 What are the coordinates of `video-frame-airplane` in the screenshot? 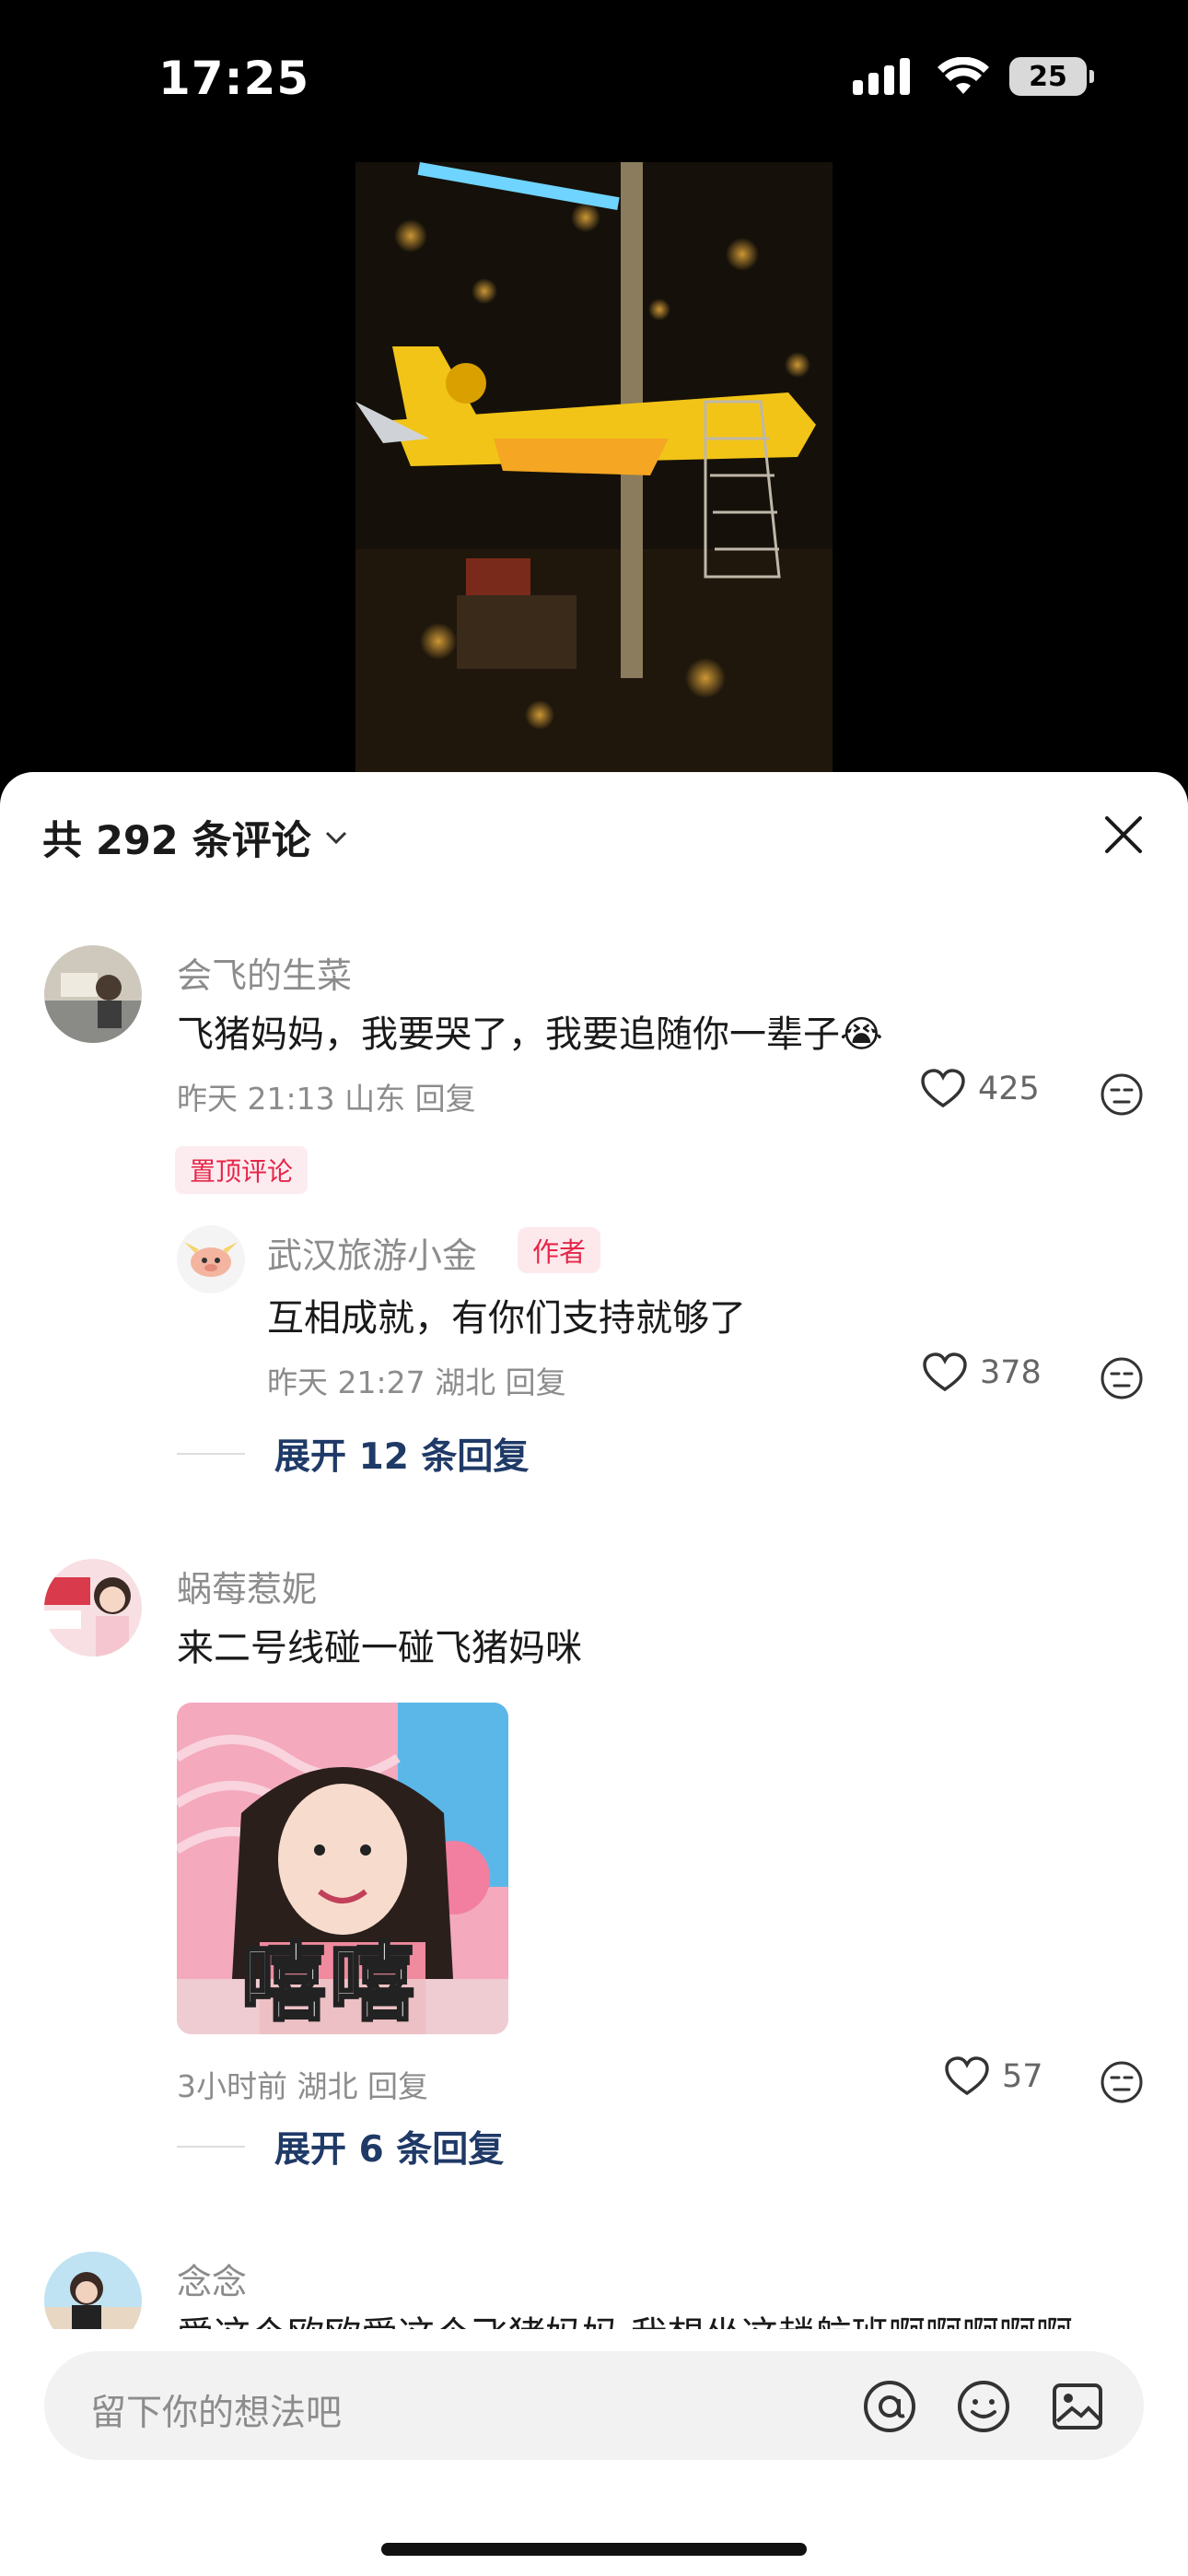 It's located at (594, 467).